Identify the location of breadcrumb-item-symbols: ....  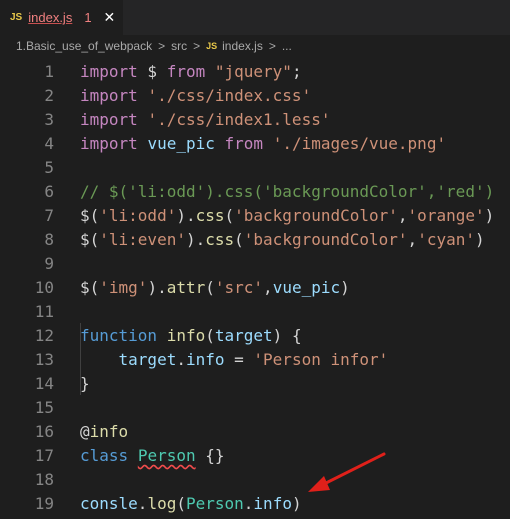
(287, 46).